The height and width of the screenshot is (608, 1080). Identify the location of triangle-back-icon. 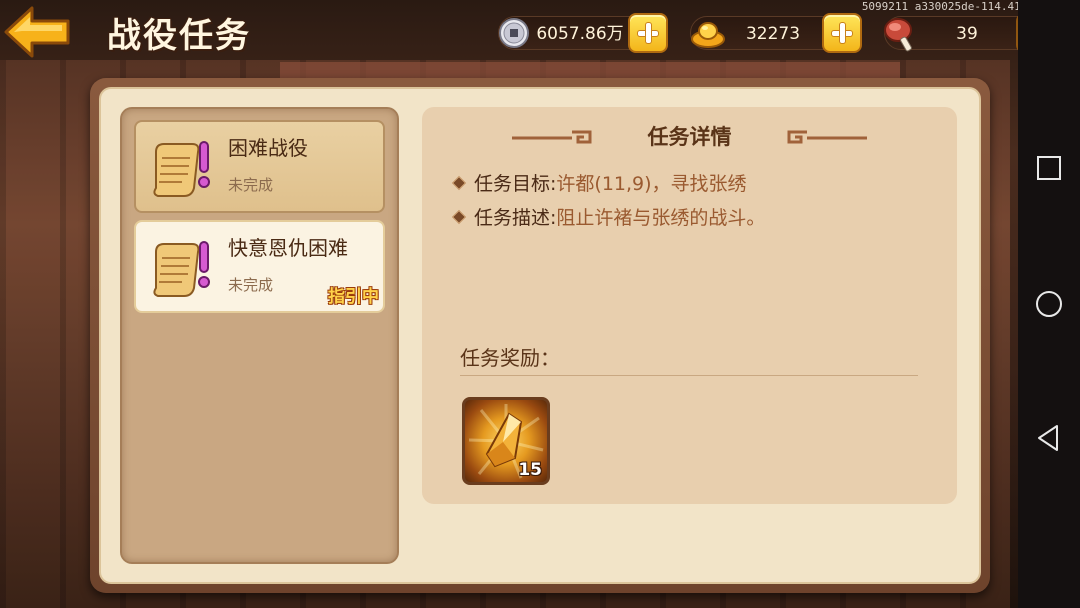
(1049, 438).